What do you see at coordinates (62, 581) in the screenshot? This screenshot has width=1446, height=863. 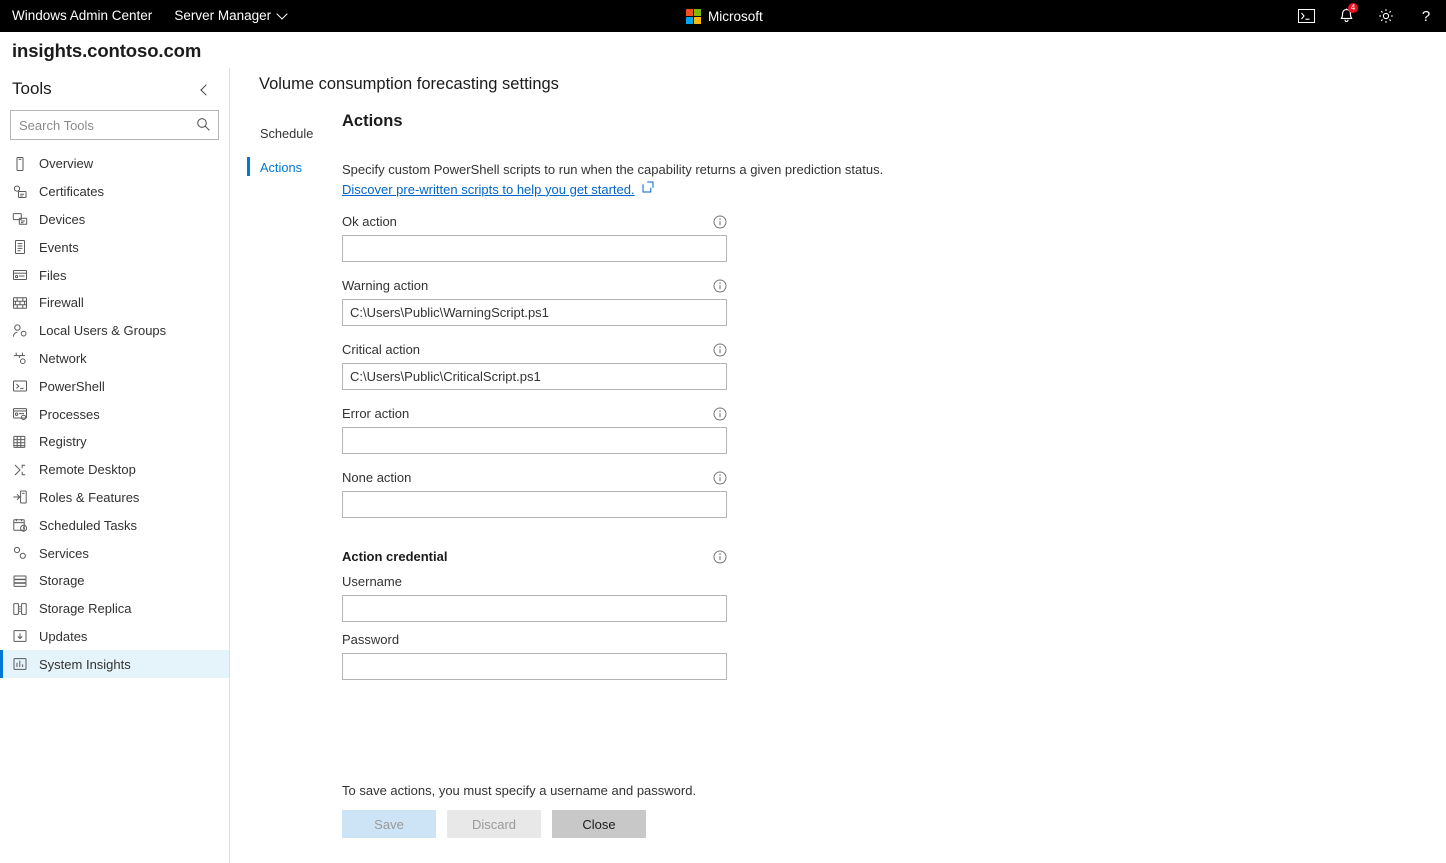 I see `sidebar-item-label: Storage` at bounding box center [62, 581].